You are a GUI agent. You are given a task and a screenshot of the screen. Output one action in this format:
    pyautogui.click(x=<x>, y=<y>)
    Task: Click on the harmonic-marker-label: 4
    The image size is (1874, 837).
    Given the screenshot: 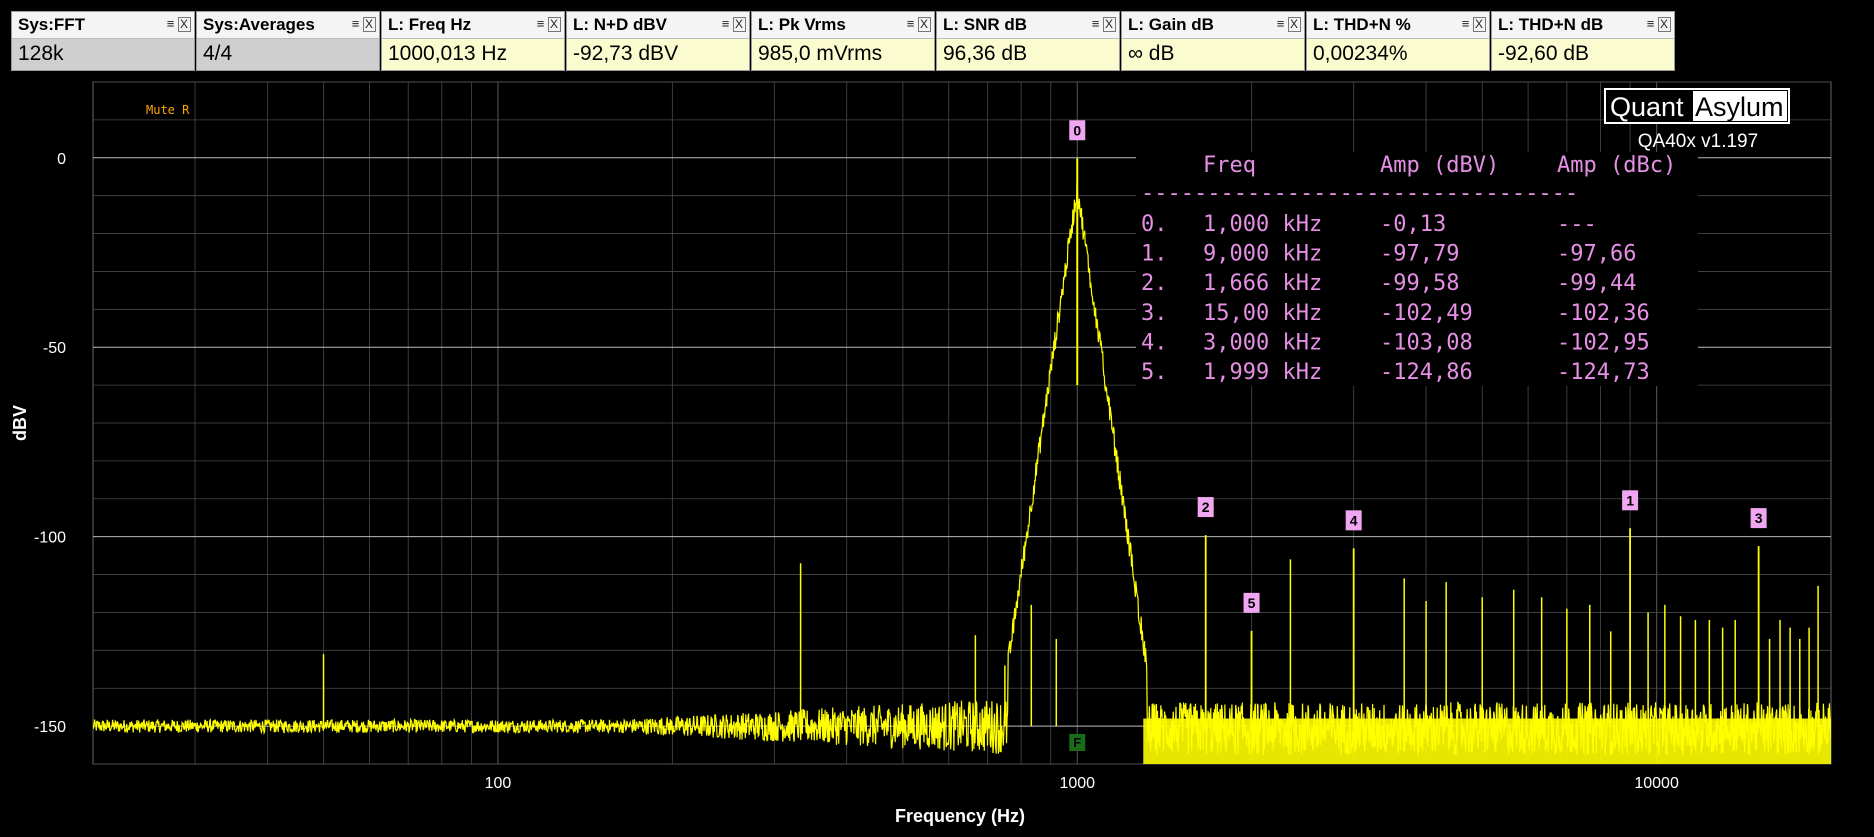 What is the action you would take?
    pyautogui.click(x=1354, y=520)
    